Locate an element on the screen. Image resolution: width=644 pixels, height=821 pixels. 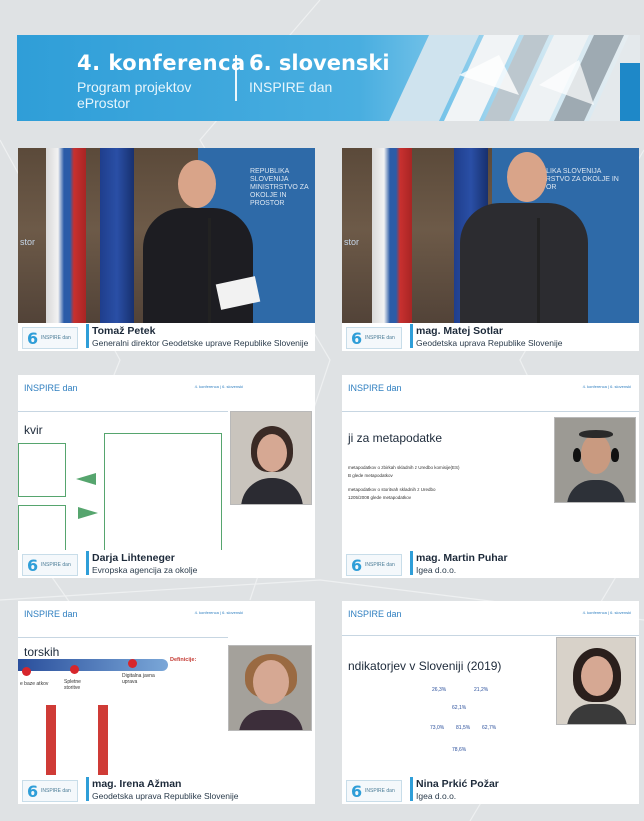
kpi-6: 62,7% is located at coordinates (489, 728).